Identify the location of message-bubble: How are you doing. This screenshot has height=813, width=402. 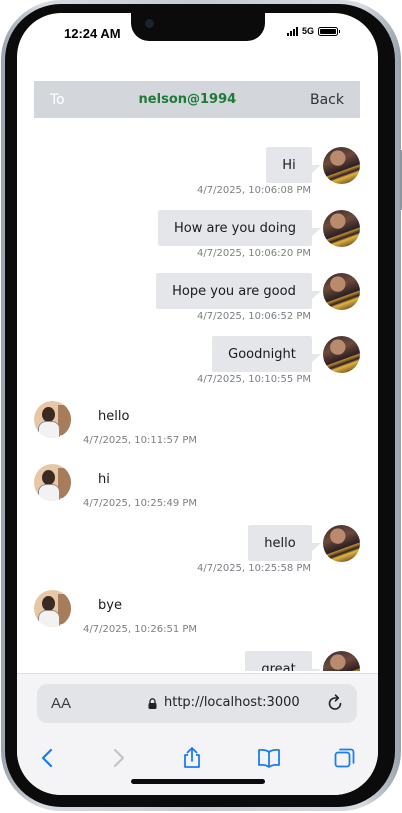
(235, 228).